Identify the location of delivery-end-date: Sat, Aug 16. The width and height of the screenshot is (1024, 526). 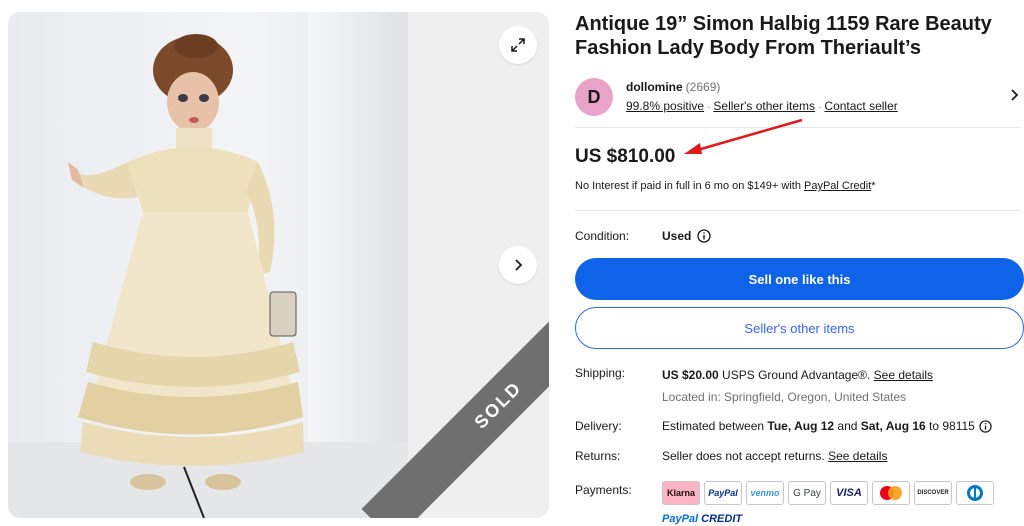
(893, 426).